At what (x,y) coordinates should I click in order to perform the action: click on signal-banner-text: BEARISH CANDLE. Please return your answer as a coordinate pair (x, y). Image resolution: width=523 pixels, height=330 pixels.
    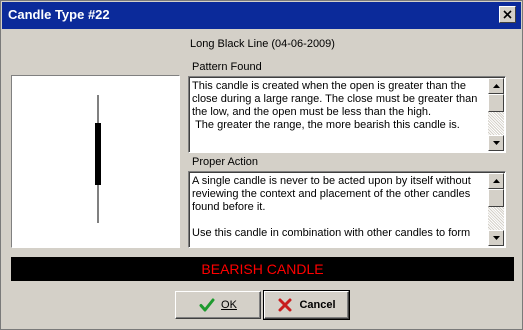
    Looking at the image, I should click on (262, 269).